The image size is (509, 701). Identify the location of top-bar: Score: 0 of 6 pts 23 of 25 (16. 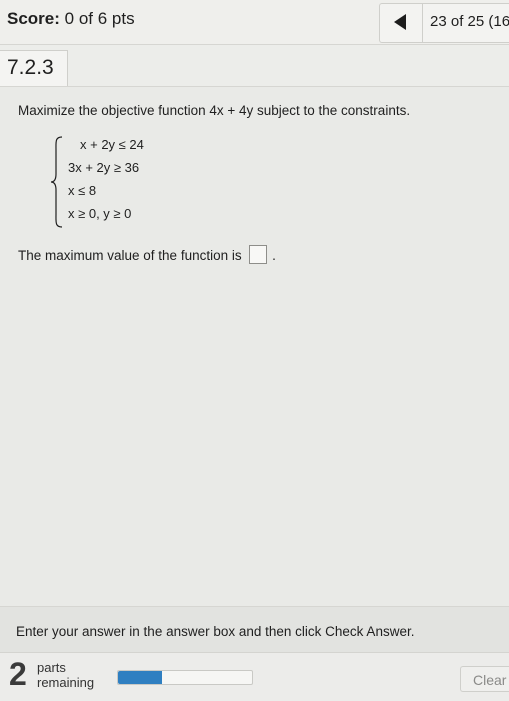
(254, 22).